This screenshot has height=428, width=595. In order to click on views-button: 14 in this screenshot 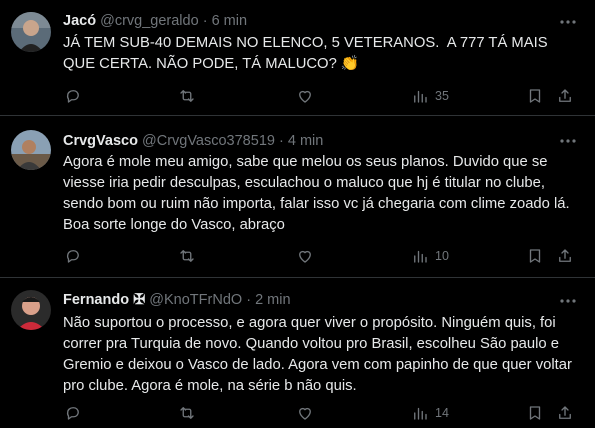, I will do `click(430, 413)`.